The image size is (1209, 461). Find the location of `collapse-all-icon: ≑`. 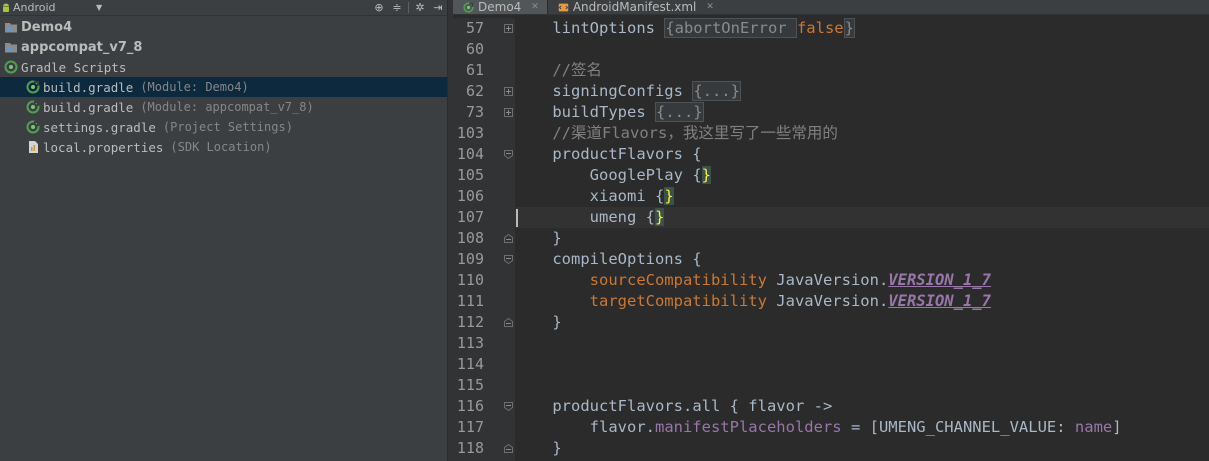

collapse-all-icon: ≑ is located at coordinates (397, 7).